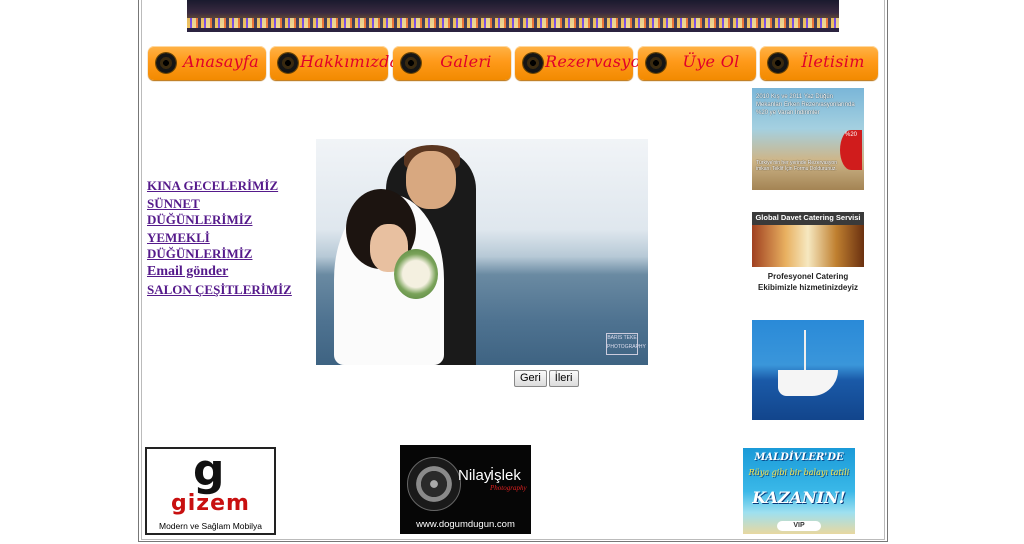  What do you see at coordinates (227, 272) in the screenshot?
I see `sidebar-link-email: Email gönder` at bounding box center [227, 272].